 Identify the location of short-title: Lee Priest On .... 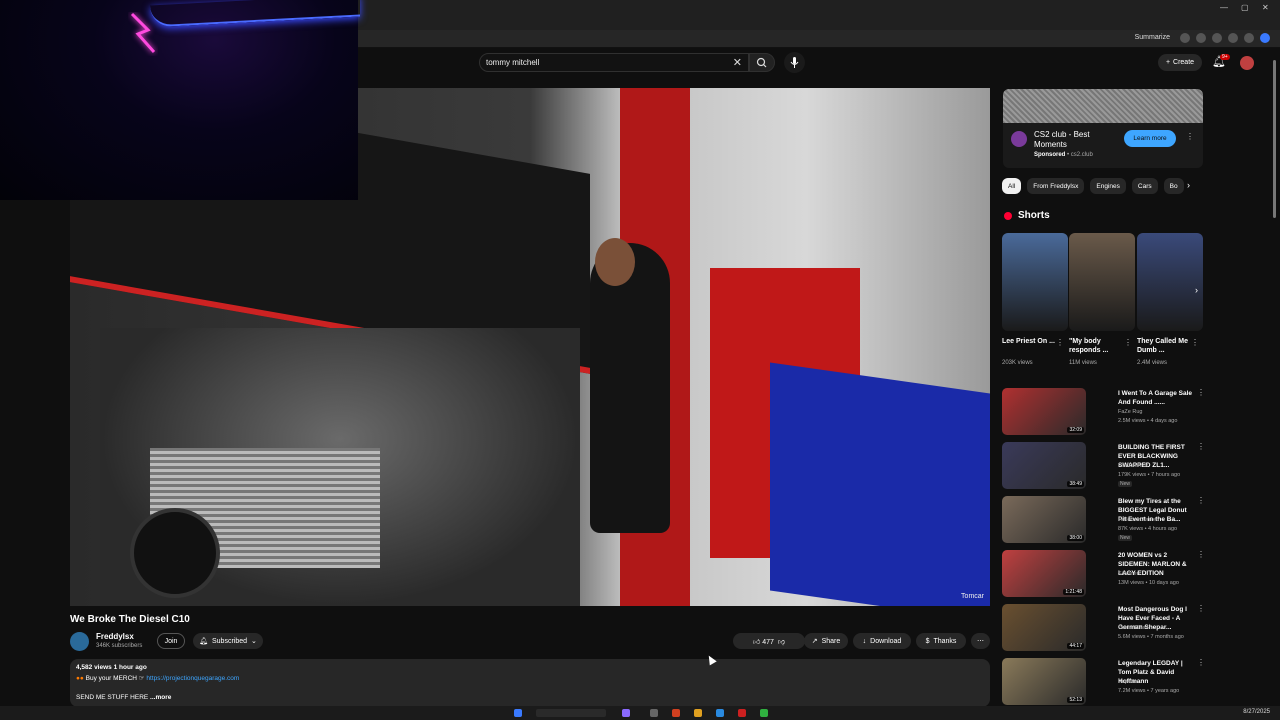
(1031, 341).